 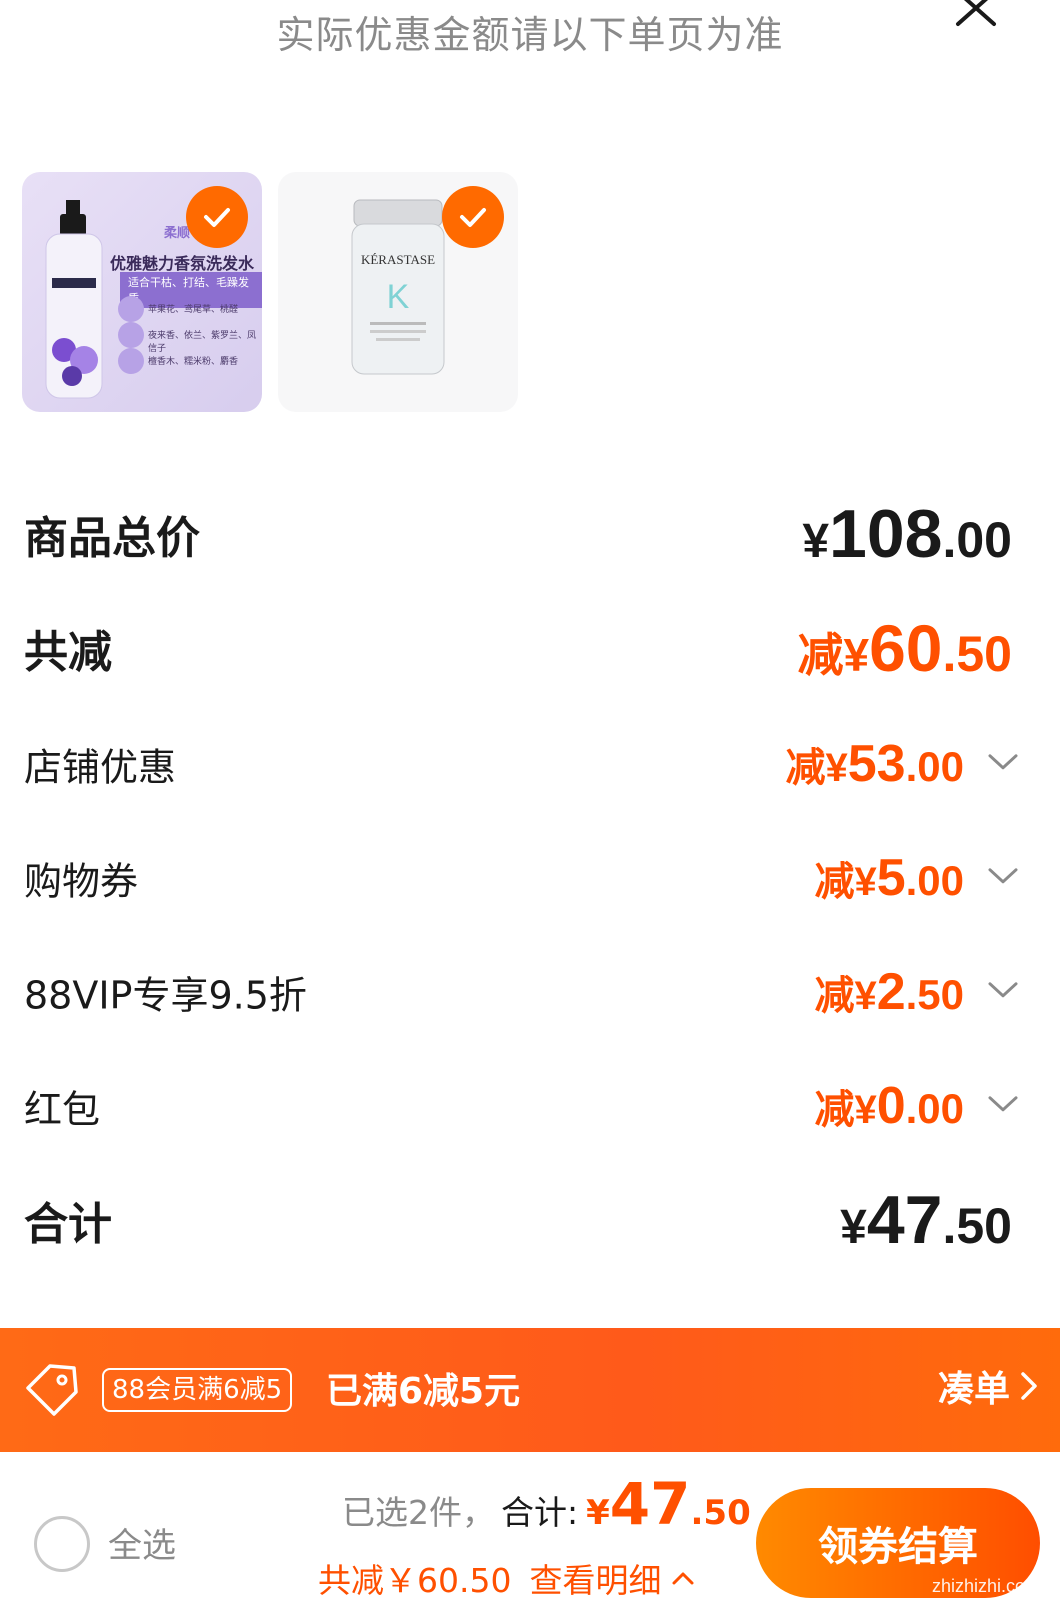 I want to click on row-total-discount: 共减 减 ¥ 60 .50, so click(x=524, y=648).